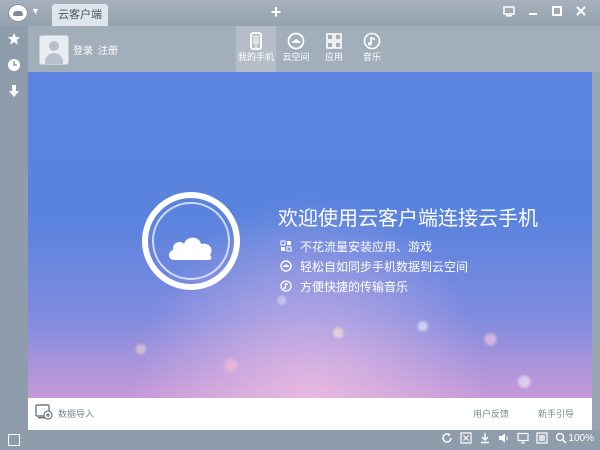 This screenshot has height=450, width=600. What do you see at coordinates (446, 438) in the screenshot?
I see `refresh-icon` at bounding box center [446, 438].